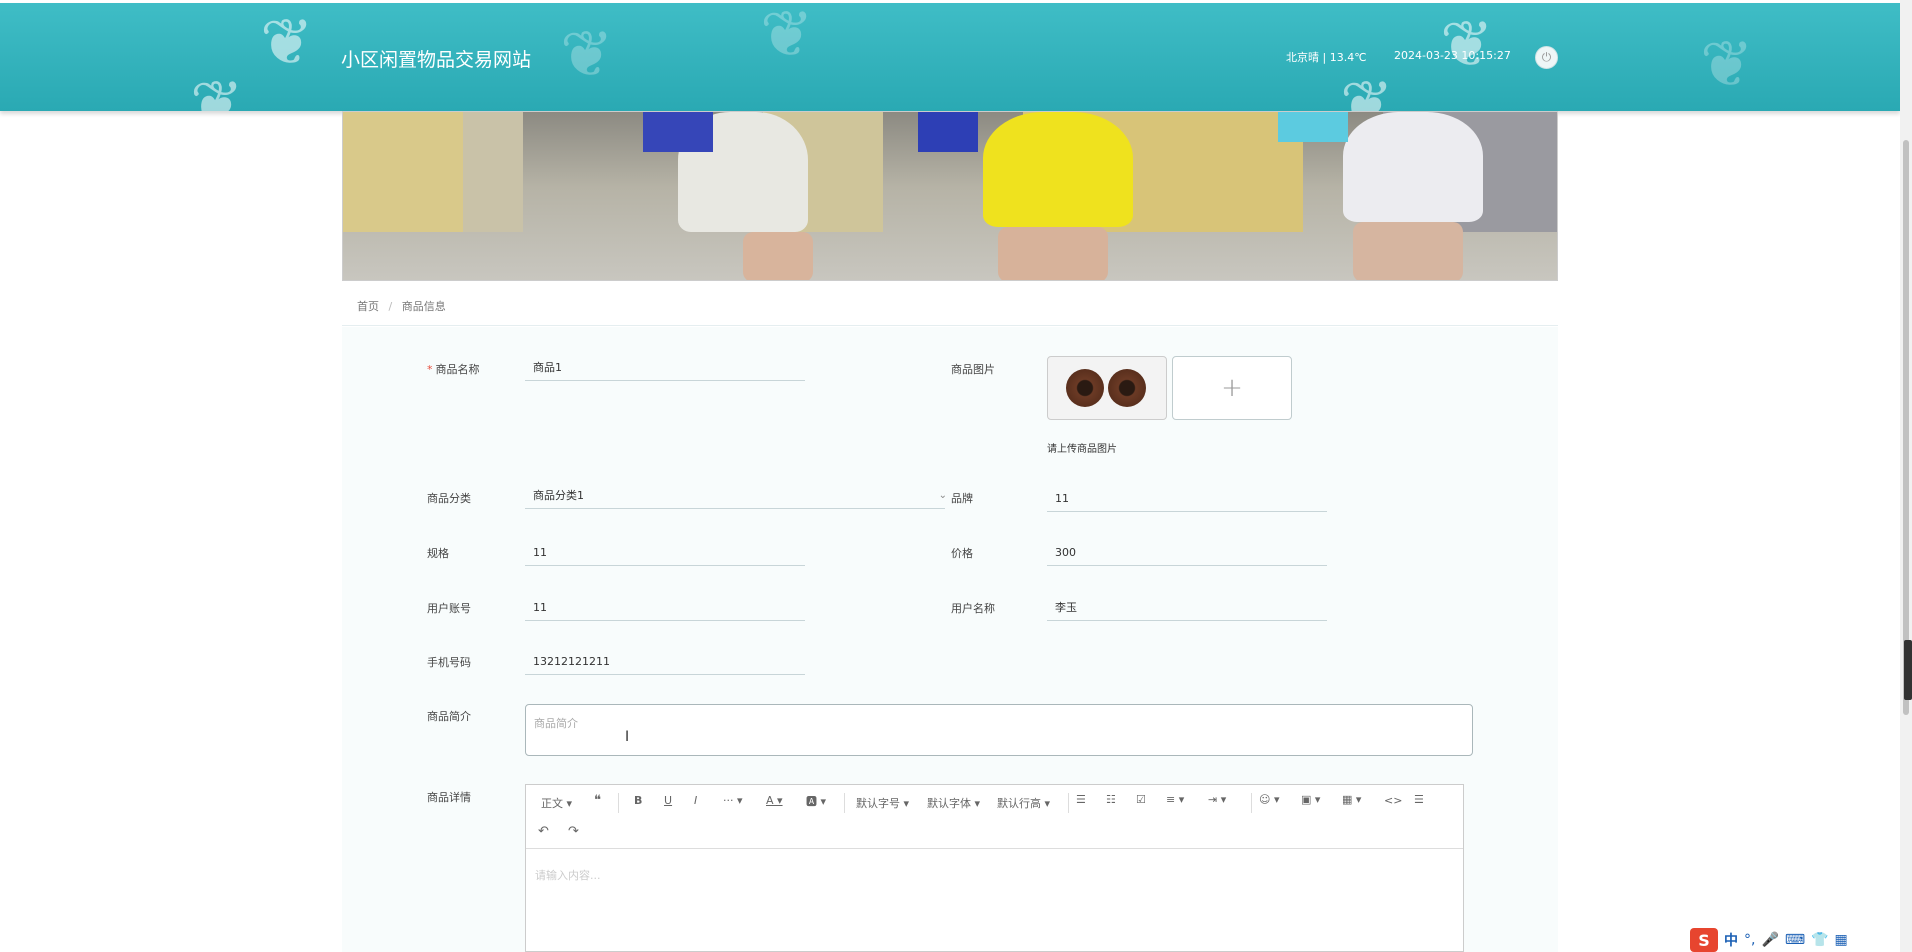  I want to click on more-icon: ··· ▾, so click(733, 800).